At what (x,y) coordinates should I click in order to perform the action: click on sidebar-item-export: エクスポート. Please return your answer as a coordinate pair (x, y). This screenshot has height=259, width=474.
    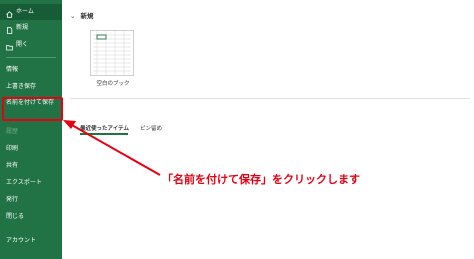
    Looking at the image, I should click on (31, 183).